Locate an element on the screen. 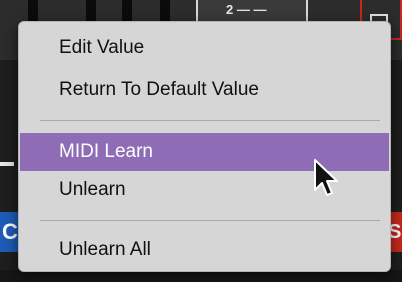  blue-label-glyph: C is located at coordinates (10, 231).